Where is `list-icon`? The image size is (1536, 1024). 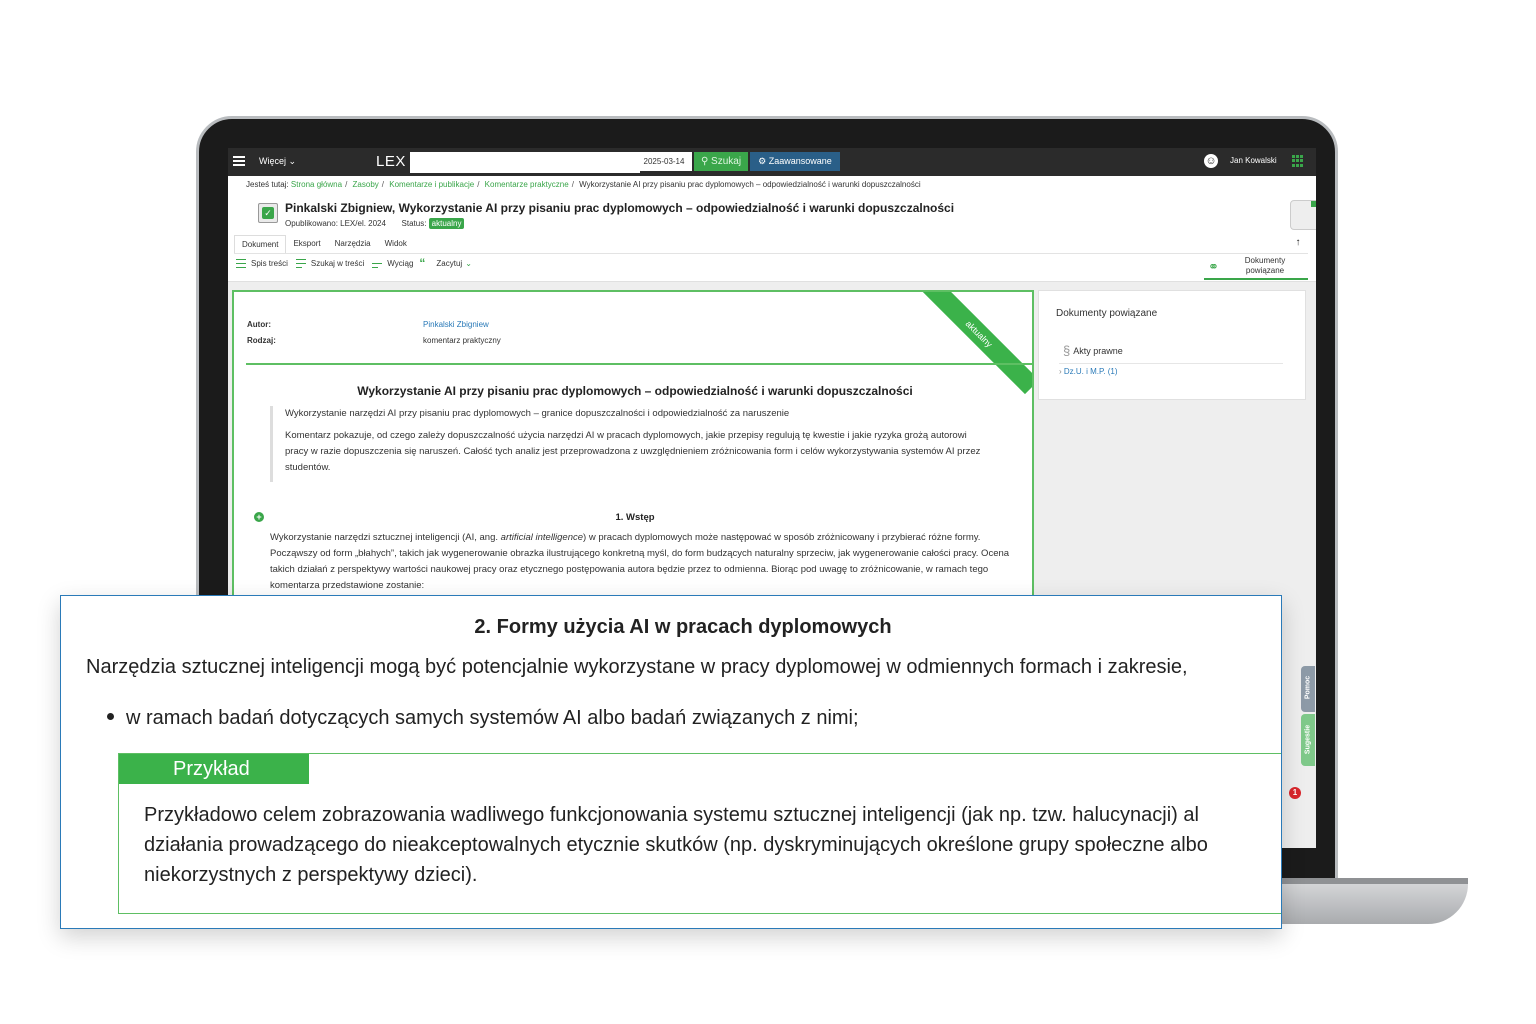
list-icon is located at coordinates (241, 263).